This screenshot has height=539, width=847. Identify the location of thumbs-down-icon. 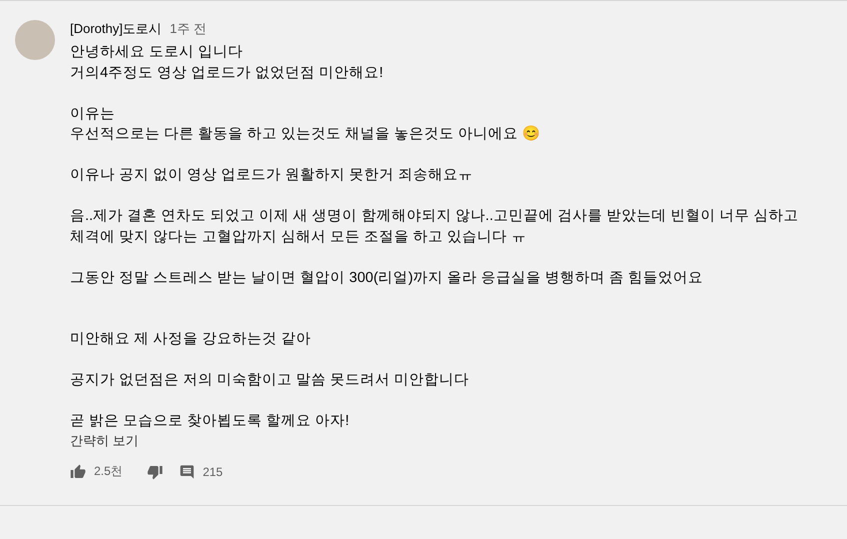
(154, 472).